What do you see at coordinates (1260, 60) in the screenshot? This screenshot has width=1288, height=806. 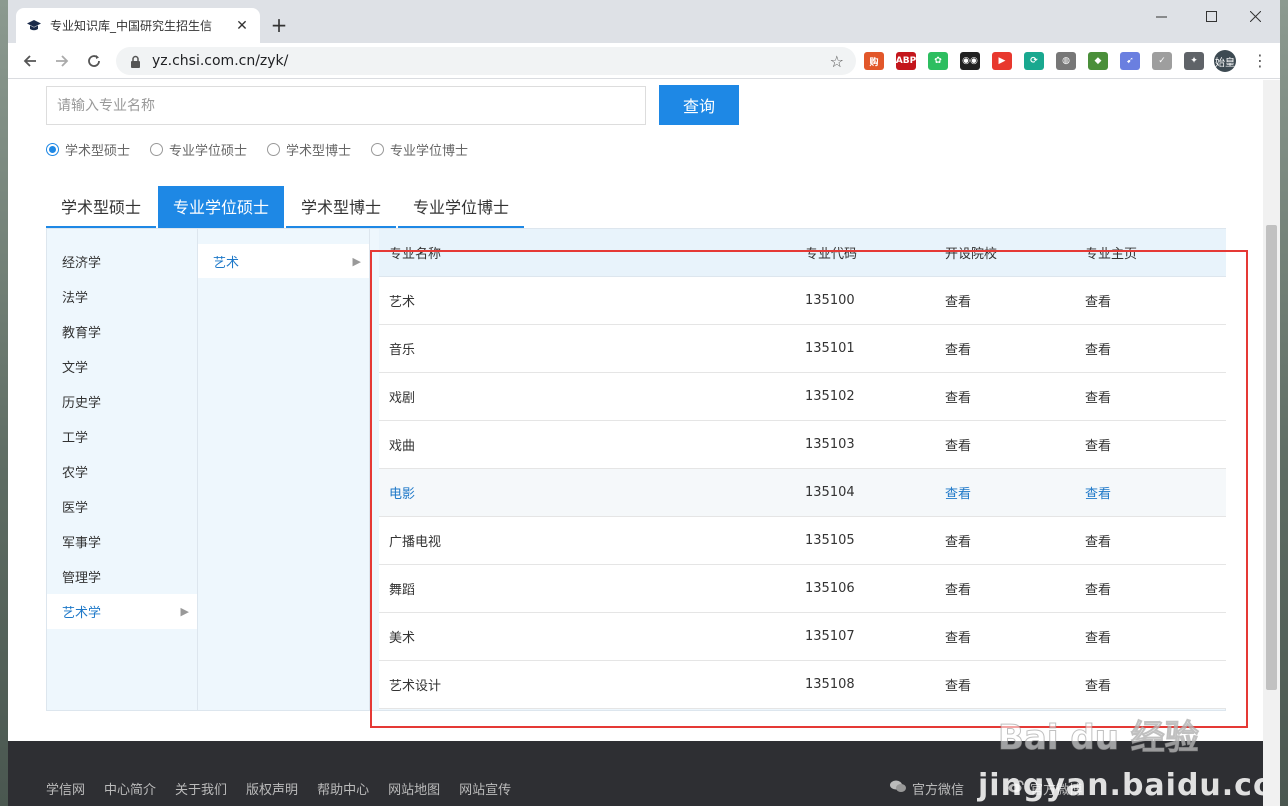 I see `more-menu-icon: ⋮` at bounding box center [1260, 60].